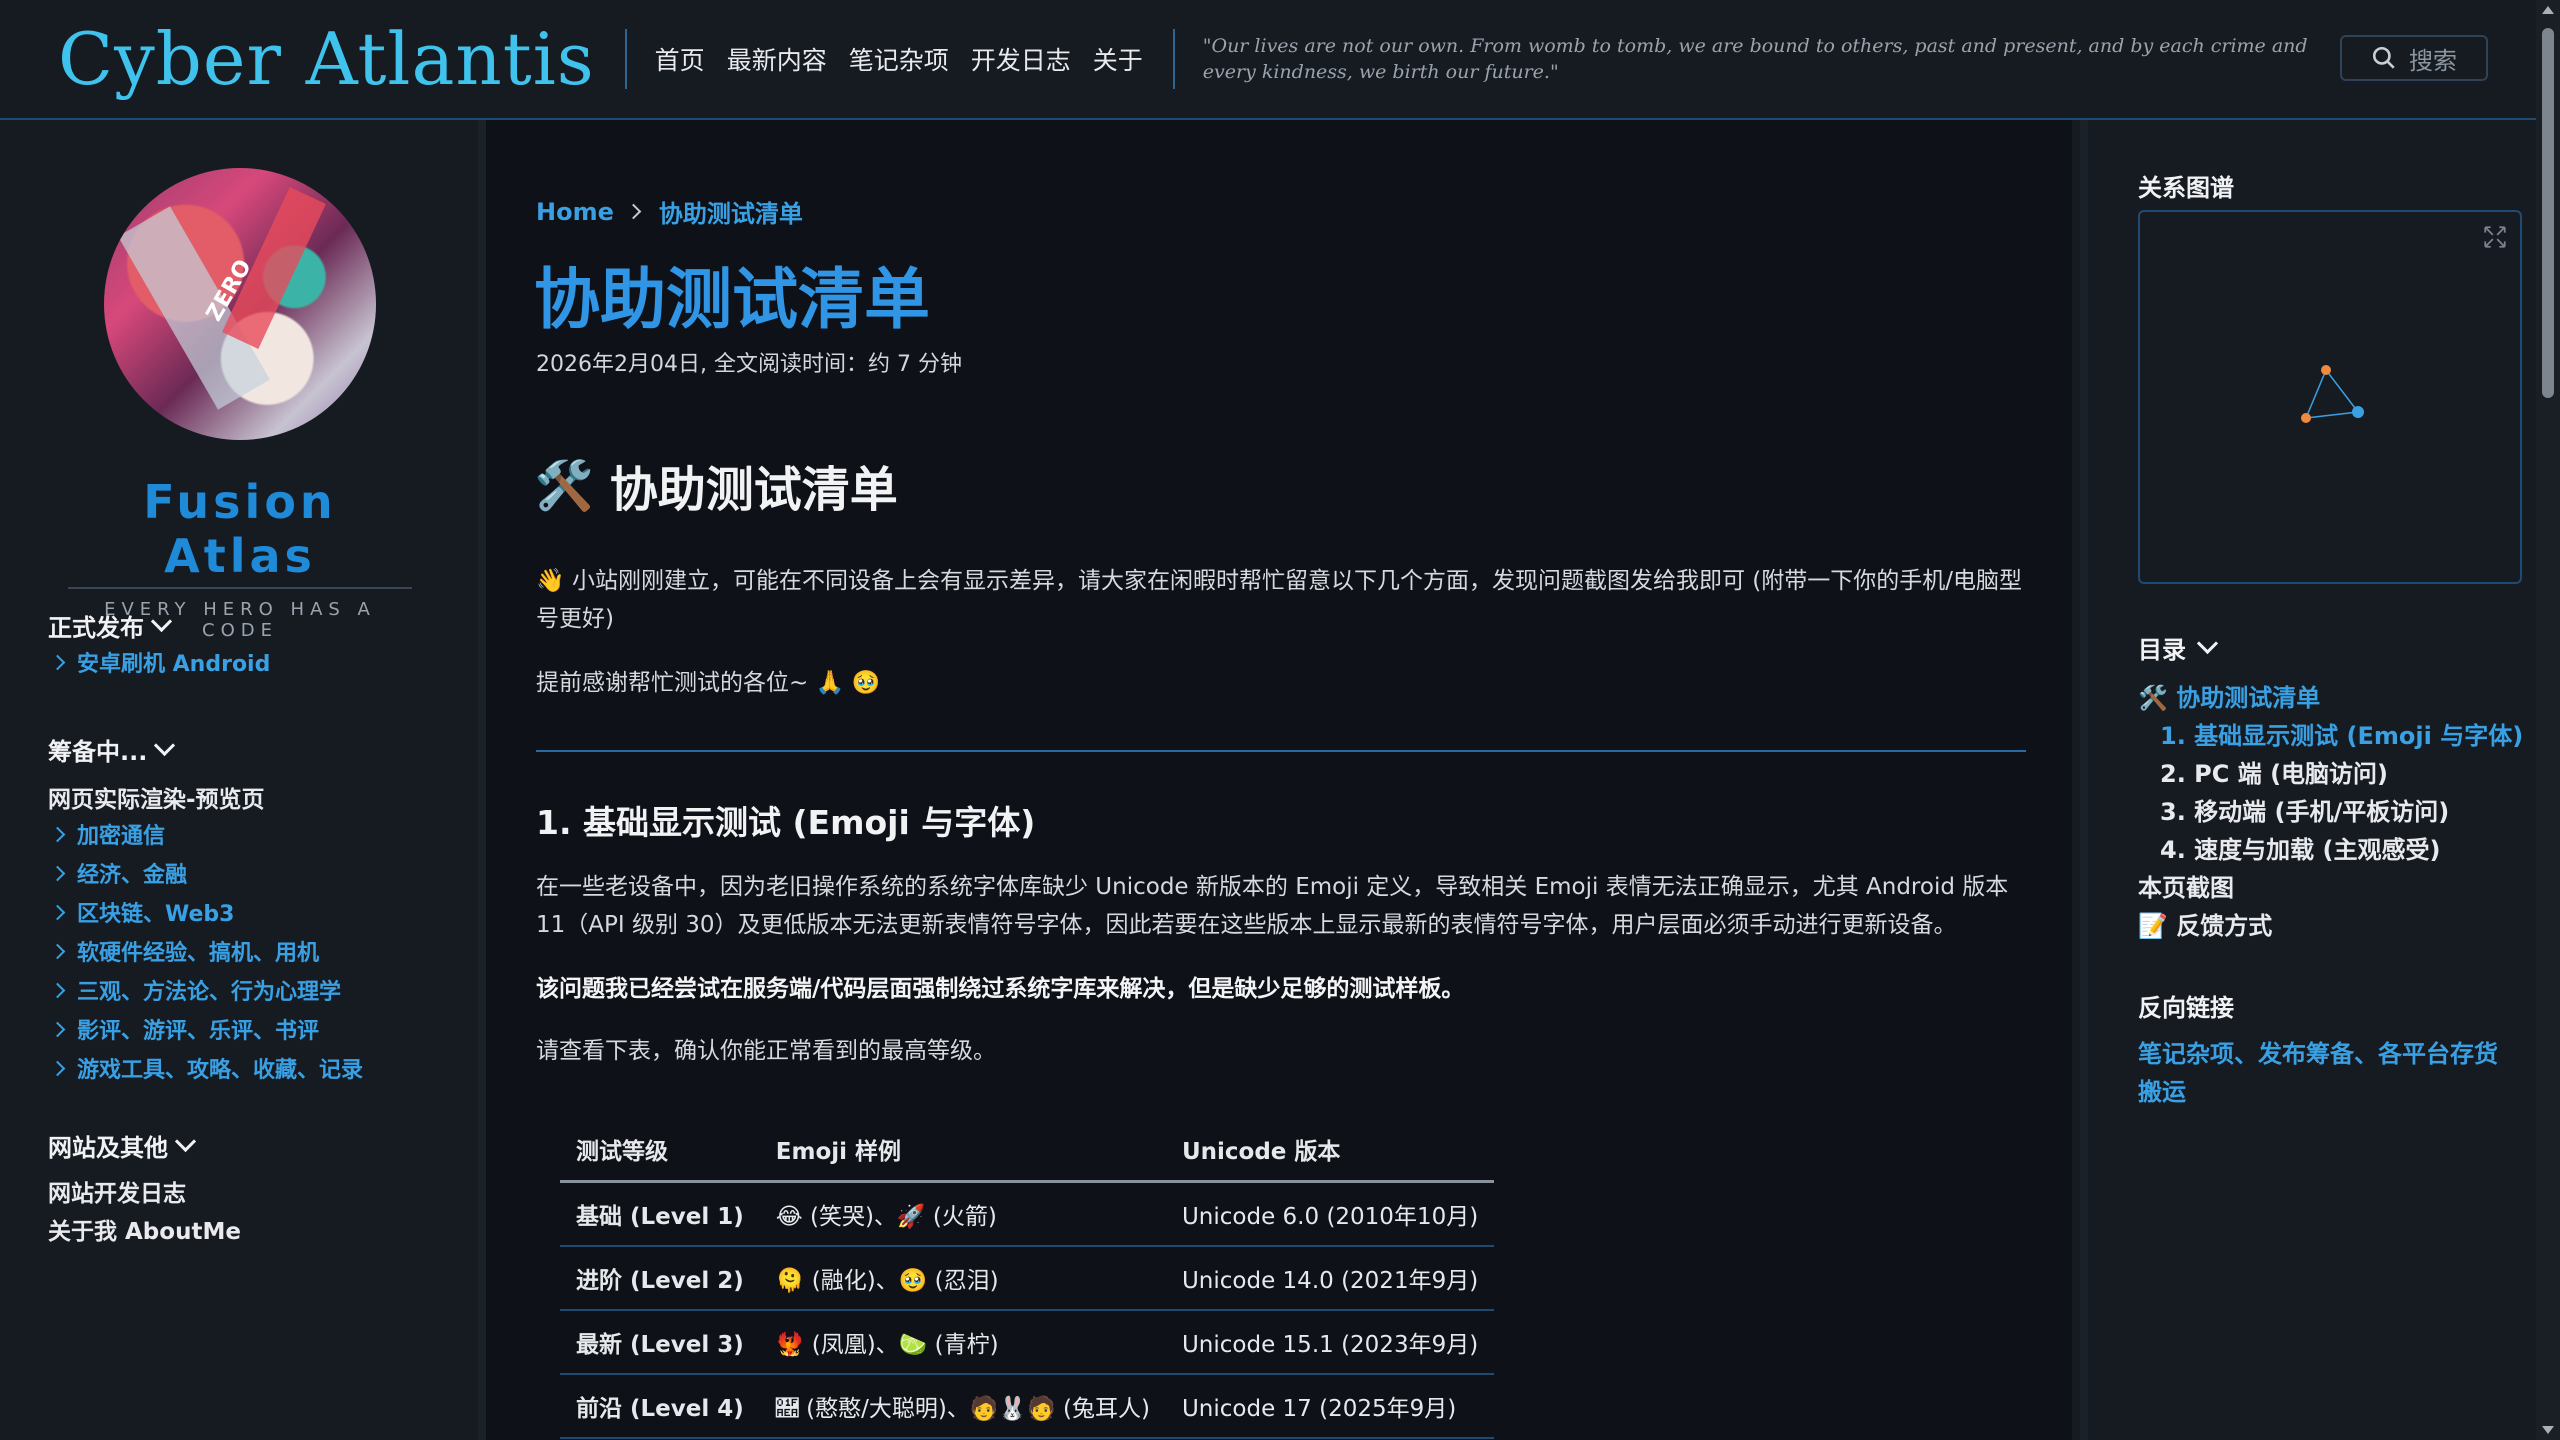 This screenshot has height=1440, width=2560. I want to click on divider, so click(1281, 751).